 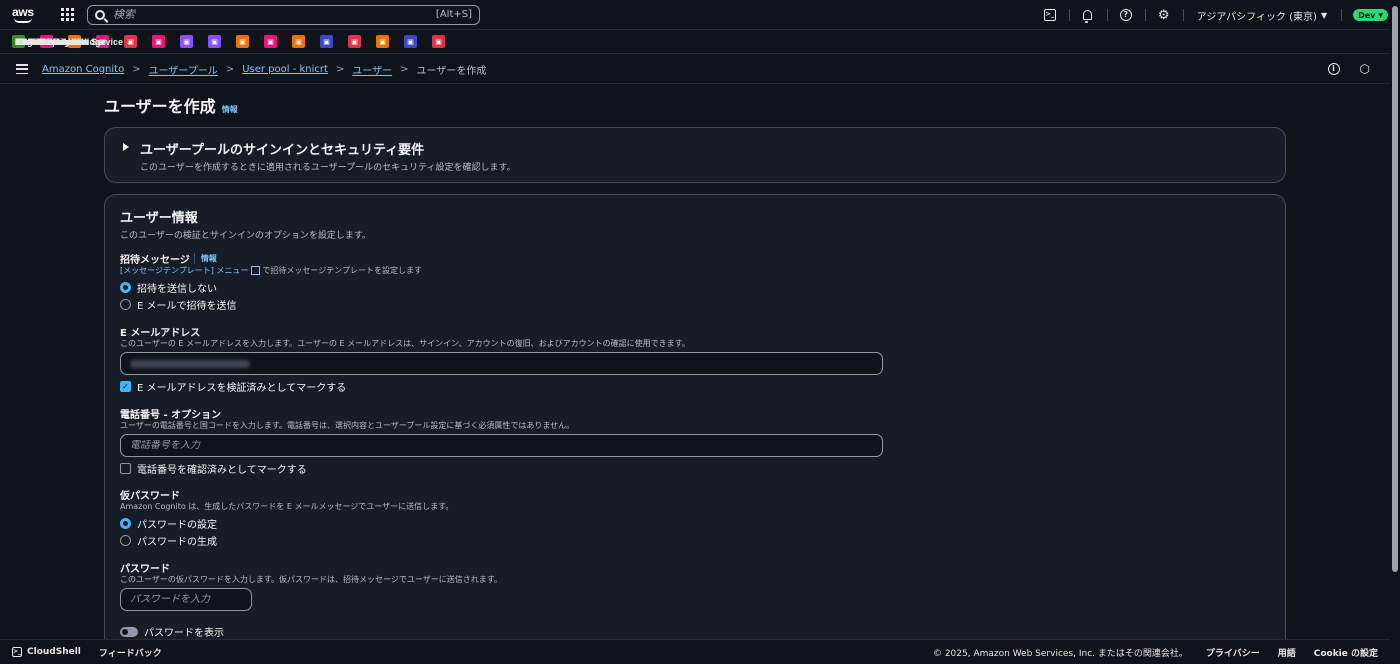 I want to click on page-info-link: 情報, so click(x=230, y=109).